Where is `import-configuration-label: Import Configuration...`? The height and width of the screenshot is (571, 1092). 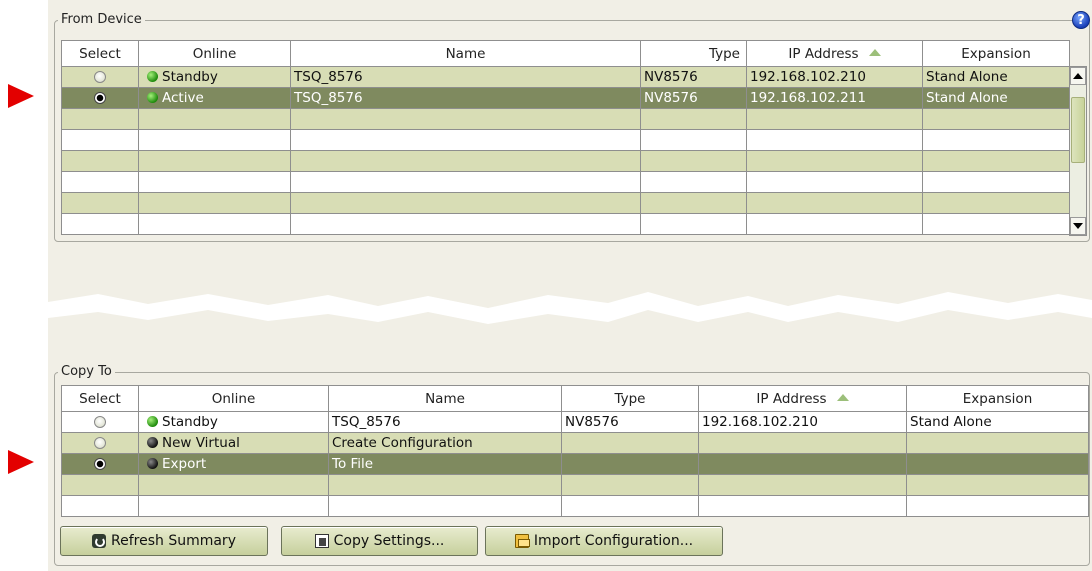 import-configuration-label: Import Configuration... is located at coordinates (613, 541).